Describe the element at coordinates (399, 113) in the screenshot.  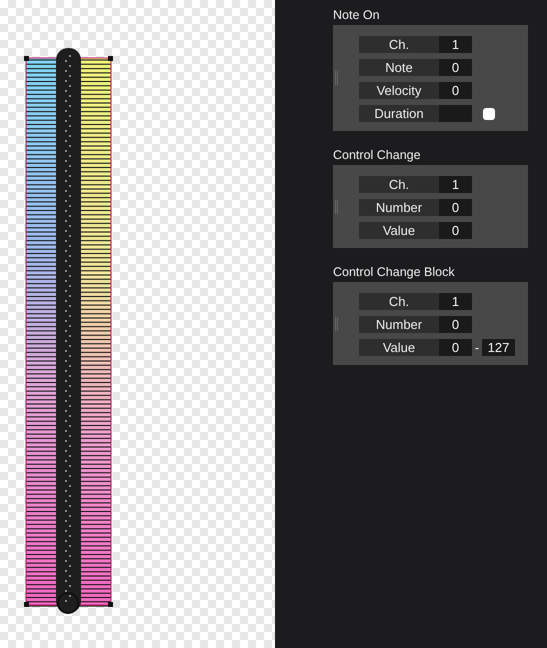
I see `field-label: Duration` at that location.